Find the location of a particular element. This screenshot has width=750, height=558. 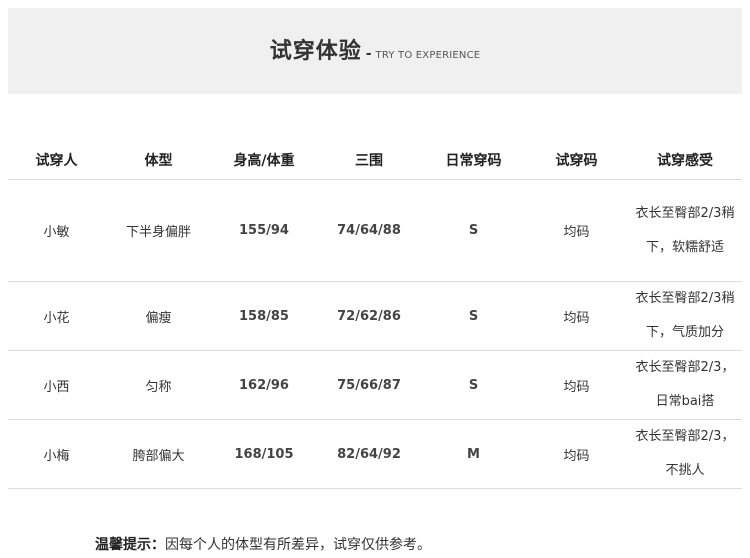

cell-tester: 小梅 is located at coordinates (56, 454).